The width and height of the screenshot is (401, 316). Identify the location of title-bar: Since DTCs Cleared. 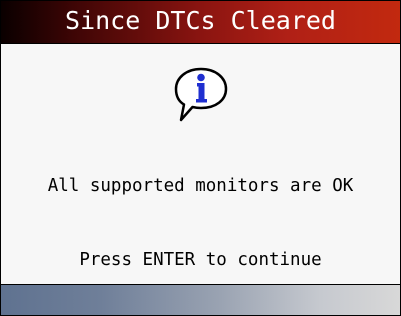
(200, 22).